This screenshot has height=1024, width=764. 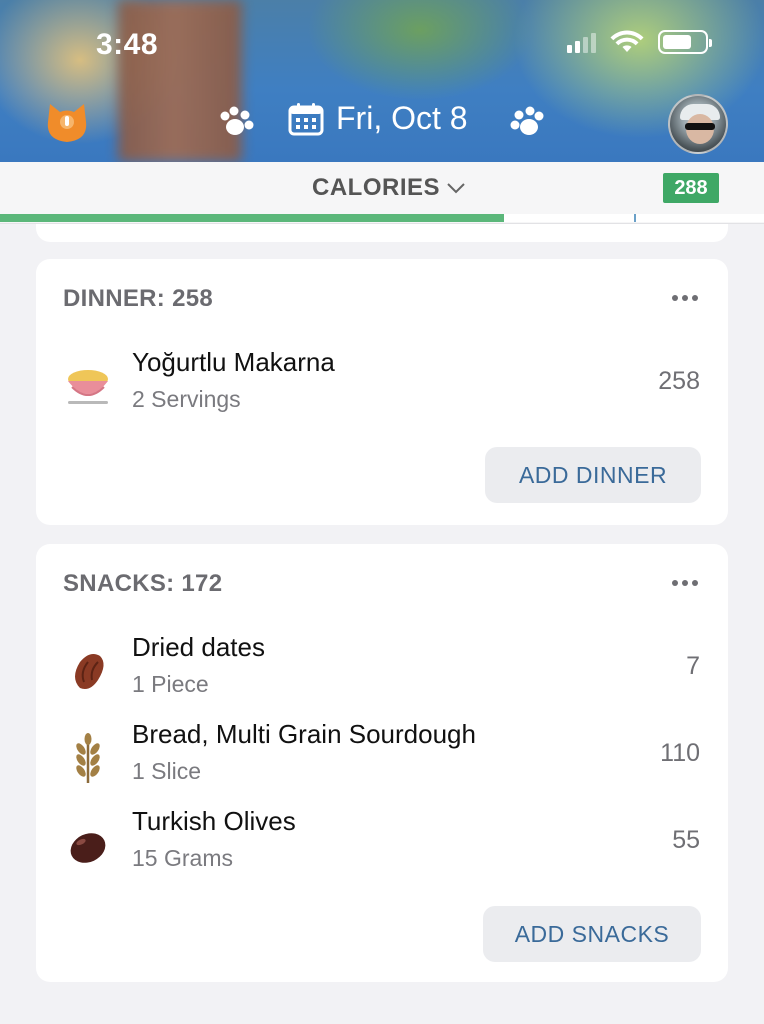 What do you see at coordinates (593, 475) in the screenshot?
I see `add-dinner-button: ADD DINNER` at bounding box center [593, 475].